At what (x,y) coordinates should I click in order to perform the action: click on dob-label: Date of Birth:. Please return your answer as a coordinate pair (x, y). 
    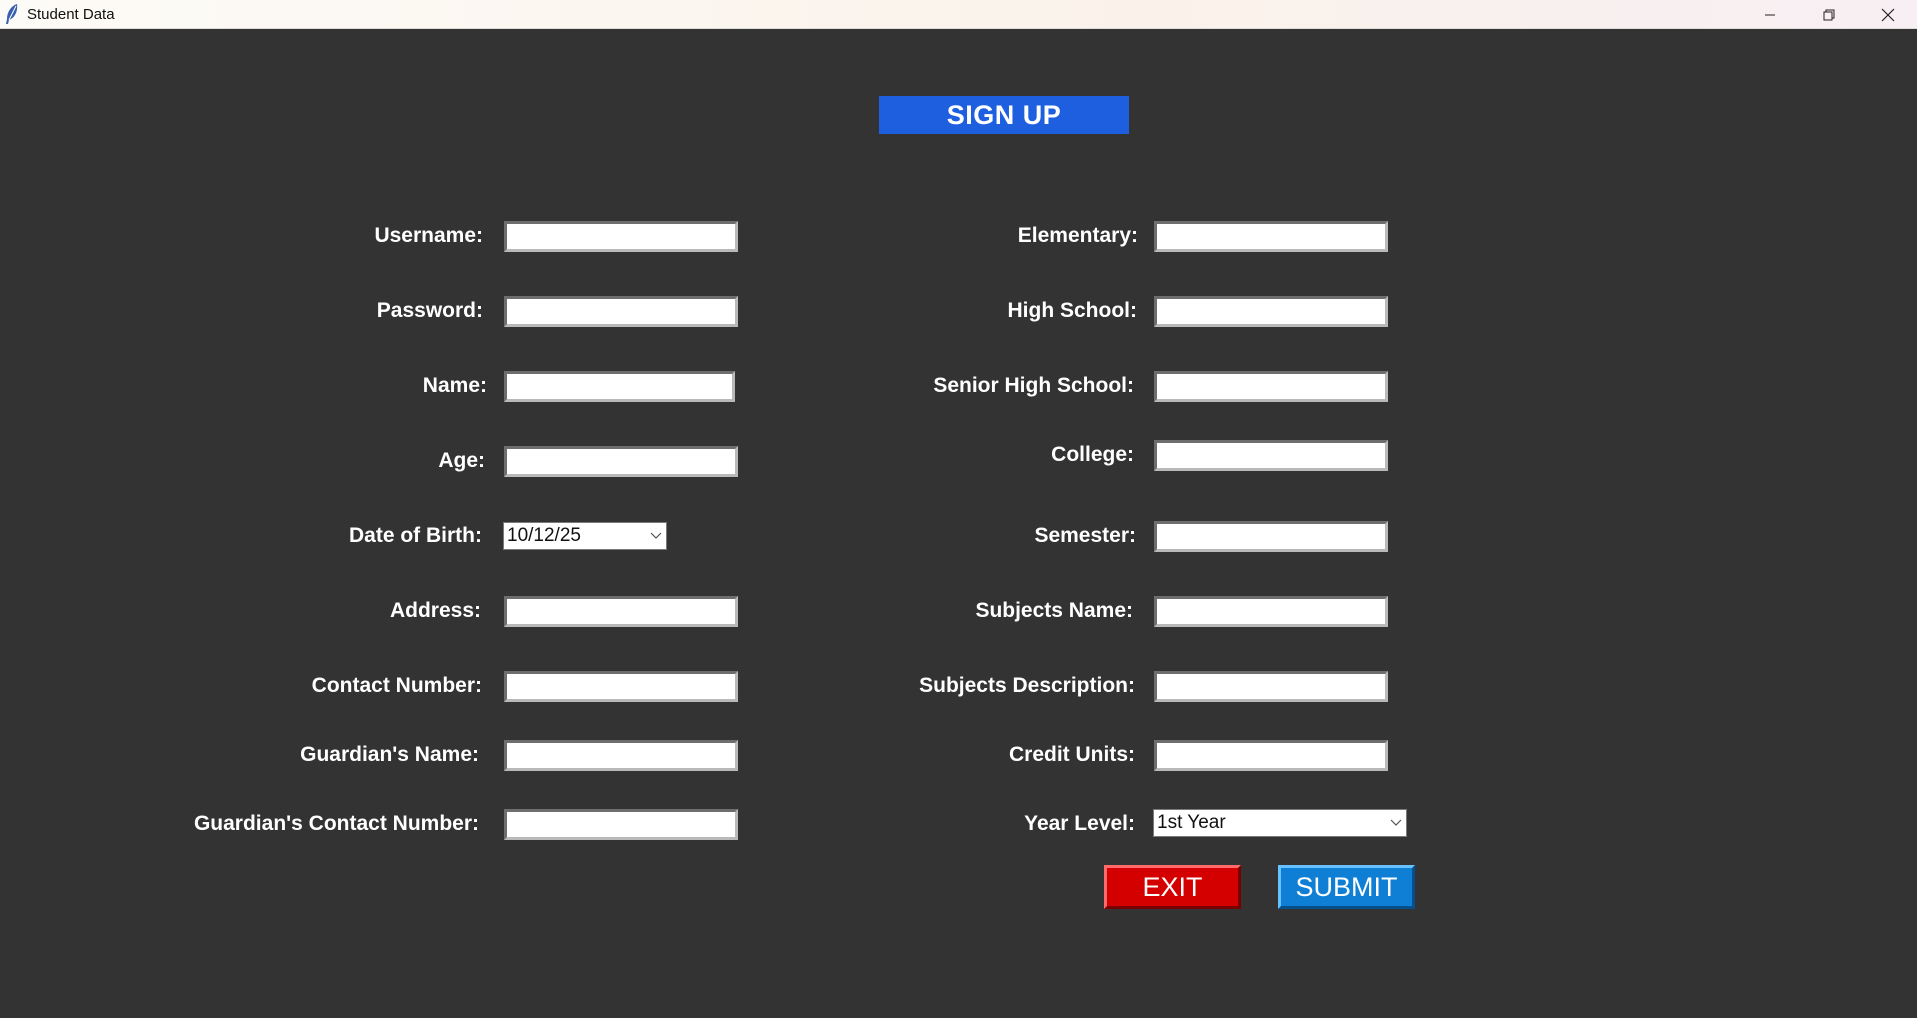
    Looking at the image, I should click on (415, 535).